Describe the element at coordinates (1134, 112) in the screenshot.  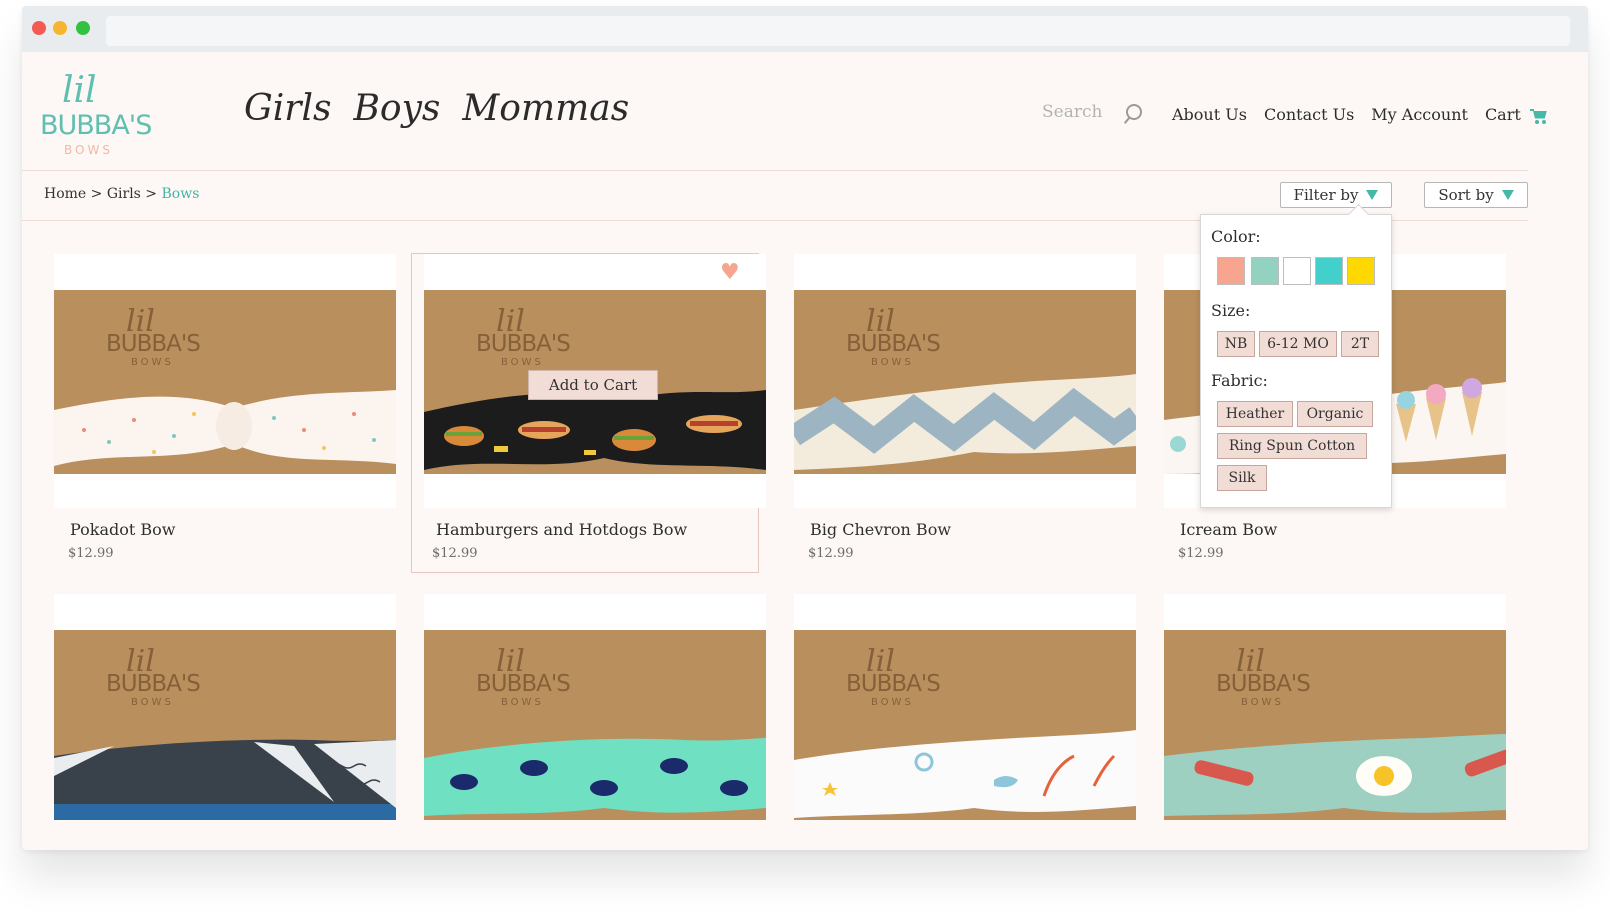
I see `search-icon` at that location.